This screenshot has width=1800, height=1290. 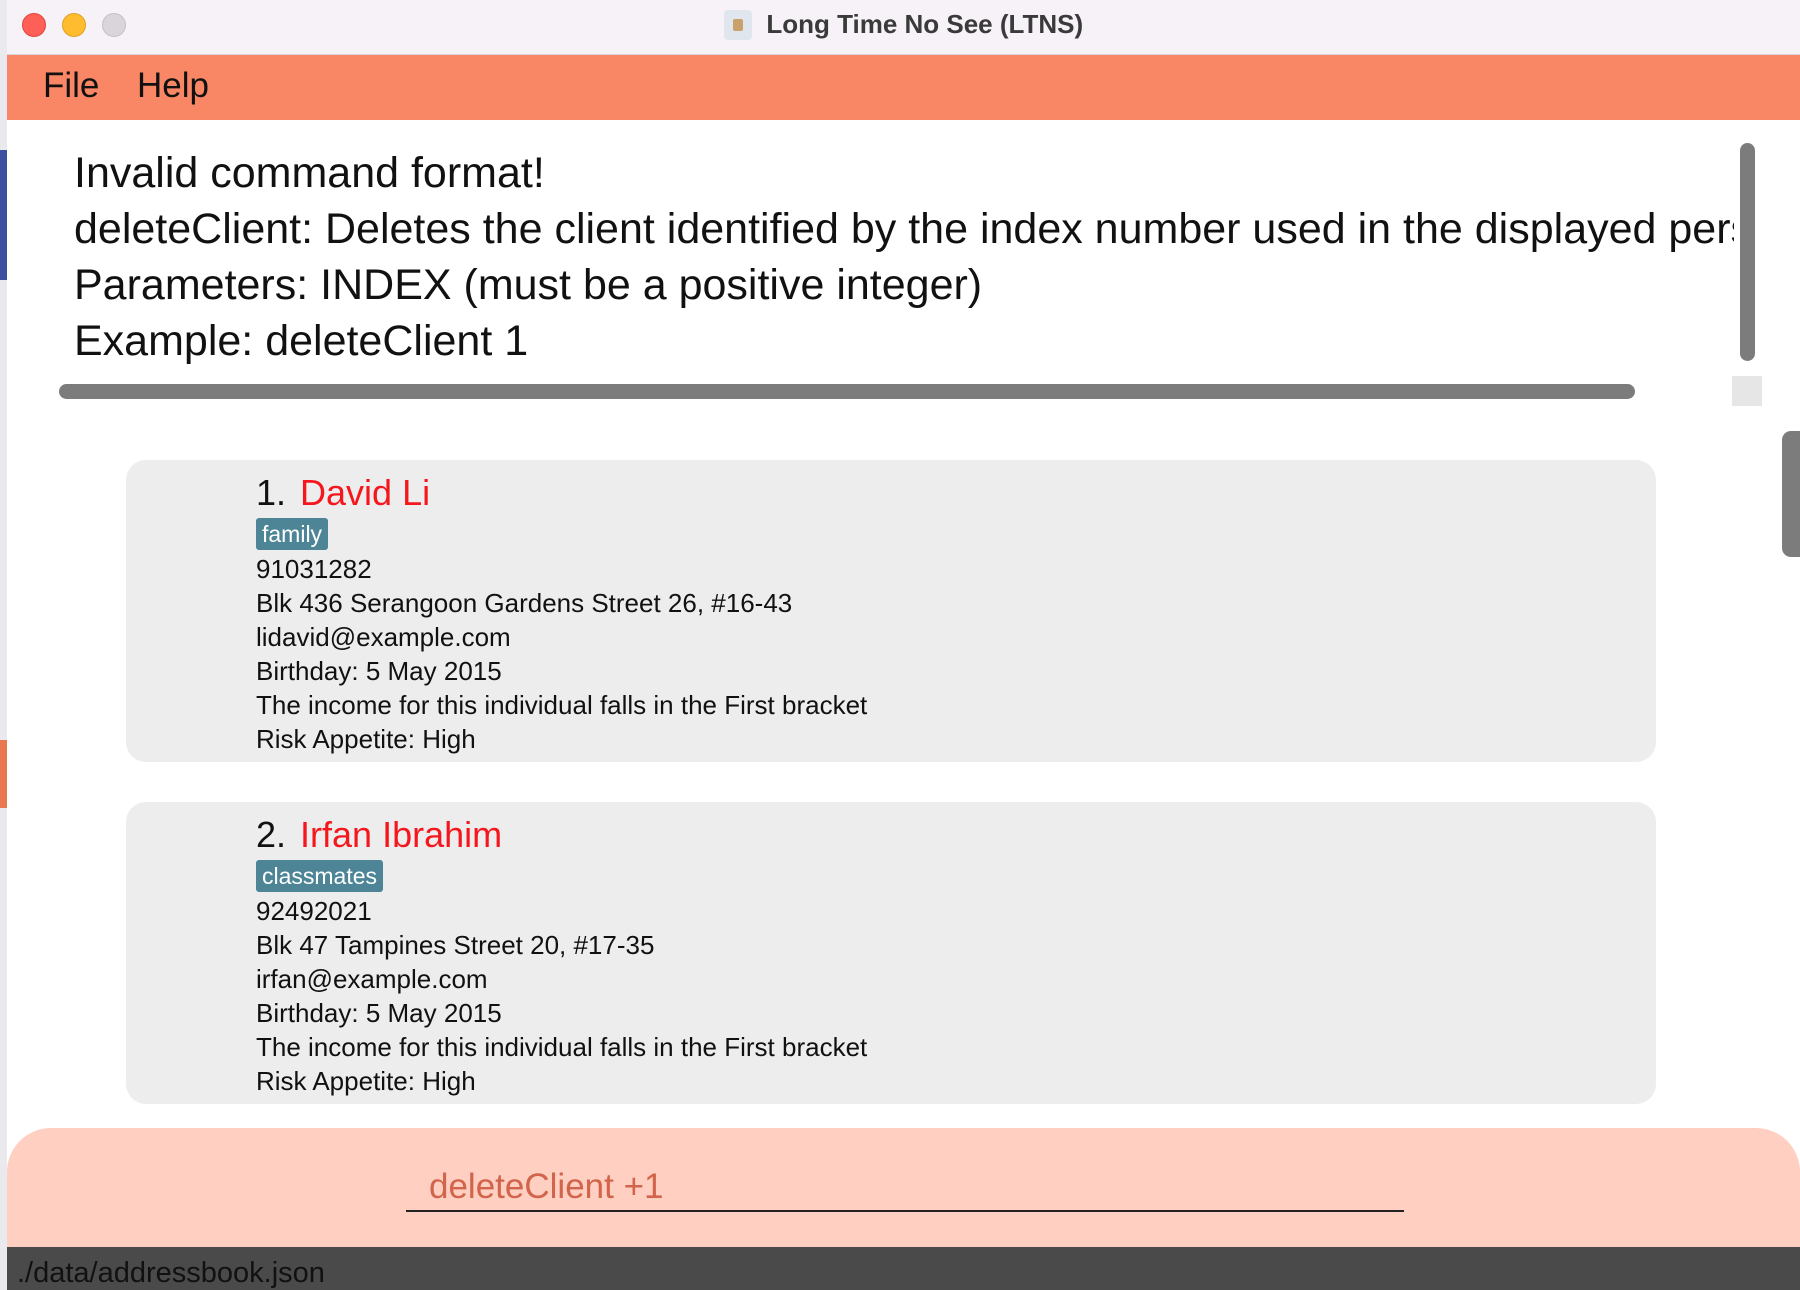 What do you see at coordinates (271, 492) in the screenshot?
I see `client-index: 1.` at bounding box center [271, 492].